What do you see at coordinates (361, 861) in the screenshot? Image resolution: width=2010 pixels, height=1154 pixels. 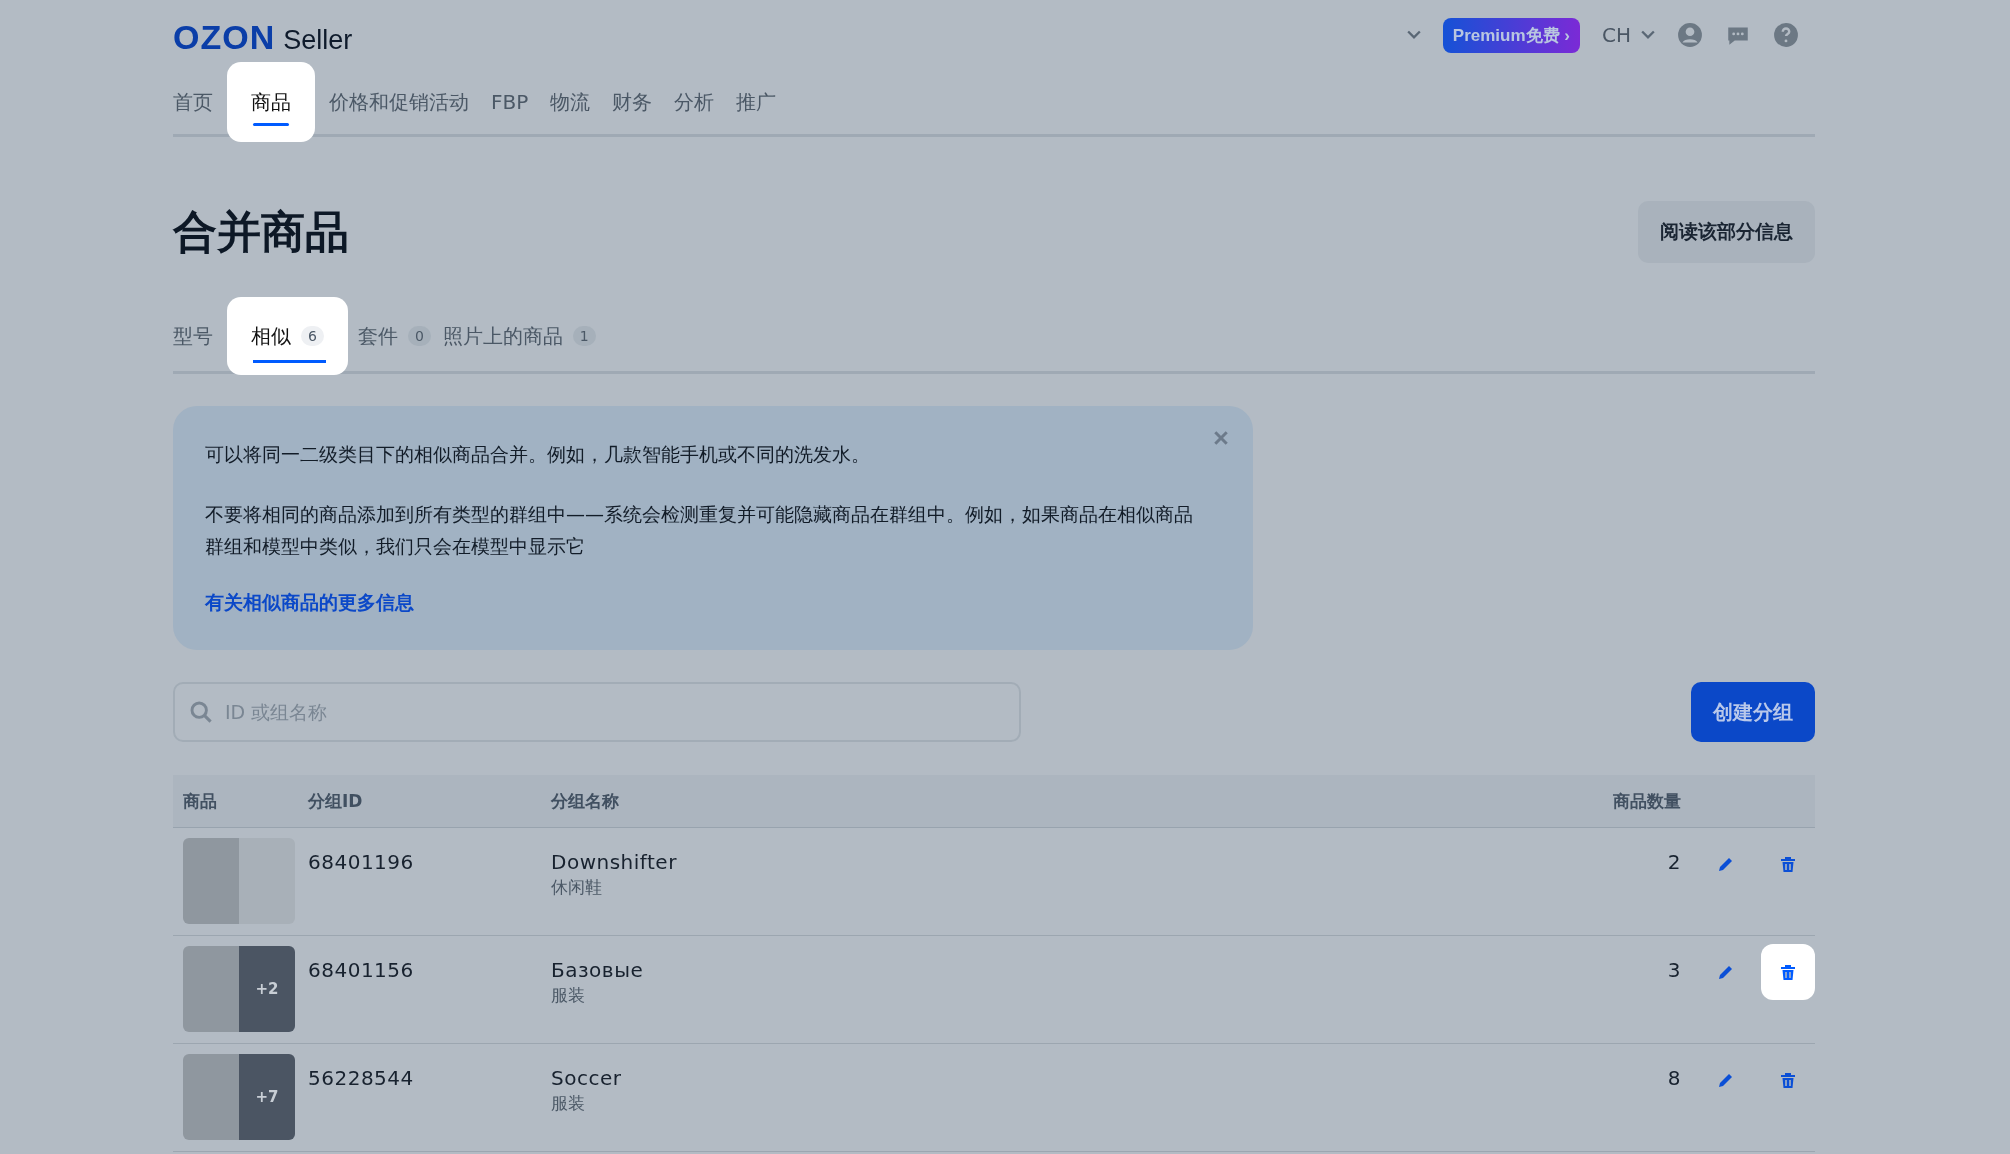 I see `table-cell-text: 68401196` at bounding box center [361, 861].